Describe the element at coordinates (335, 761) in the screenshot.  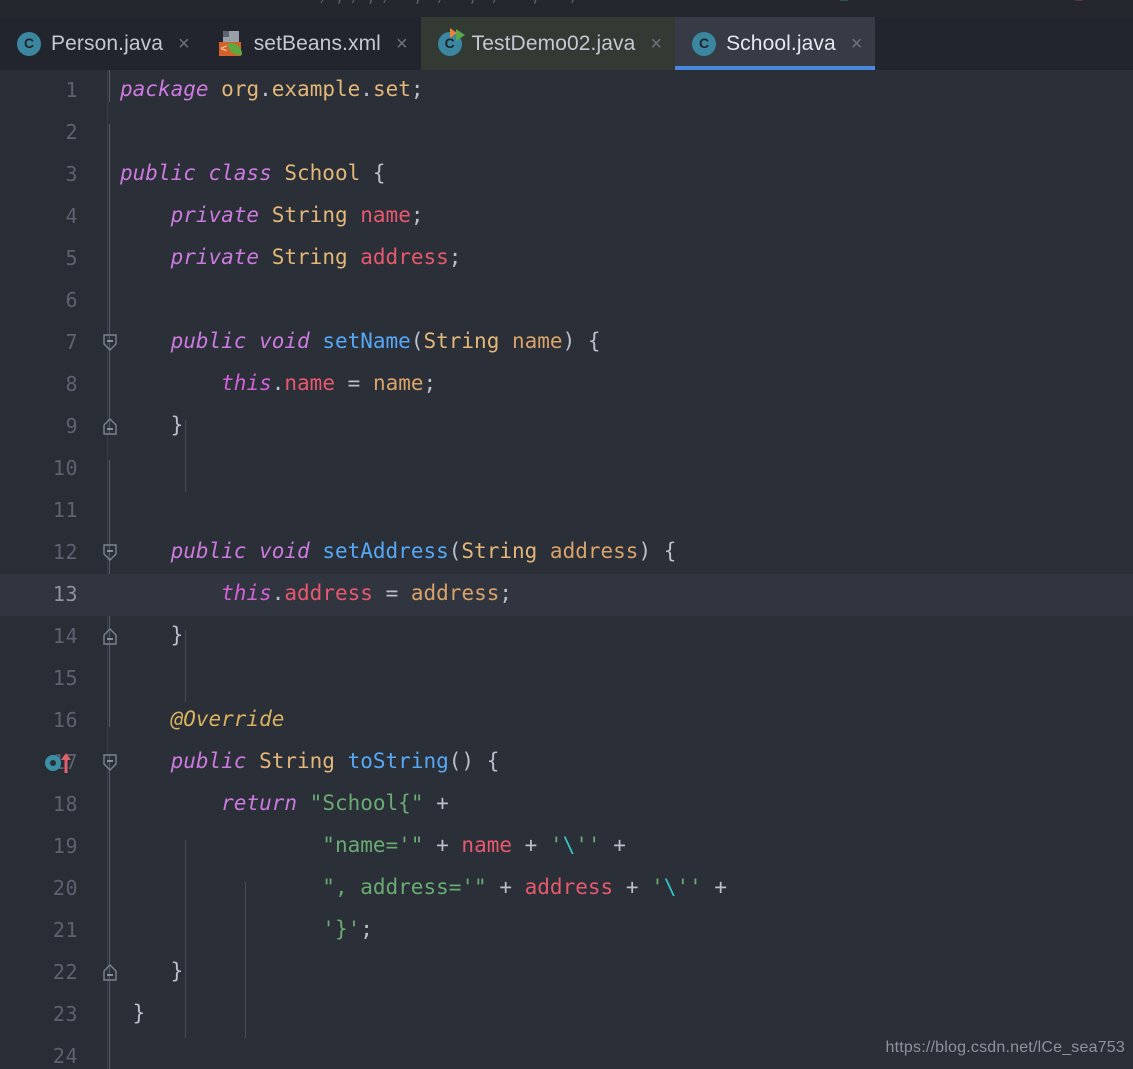
I see `code-line: public String toString() {` at that location.